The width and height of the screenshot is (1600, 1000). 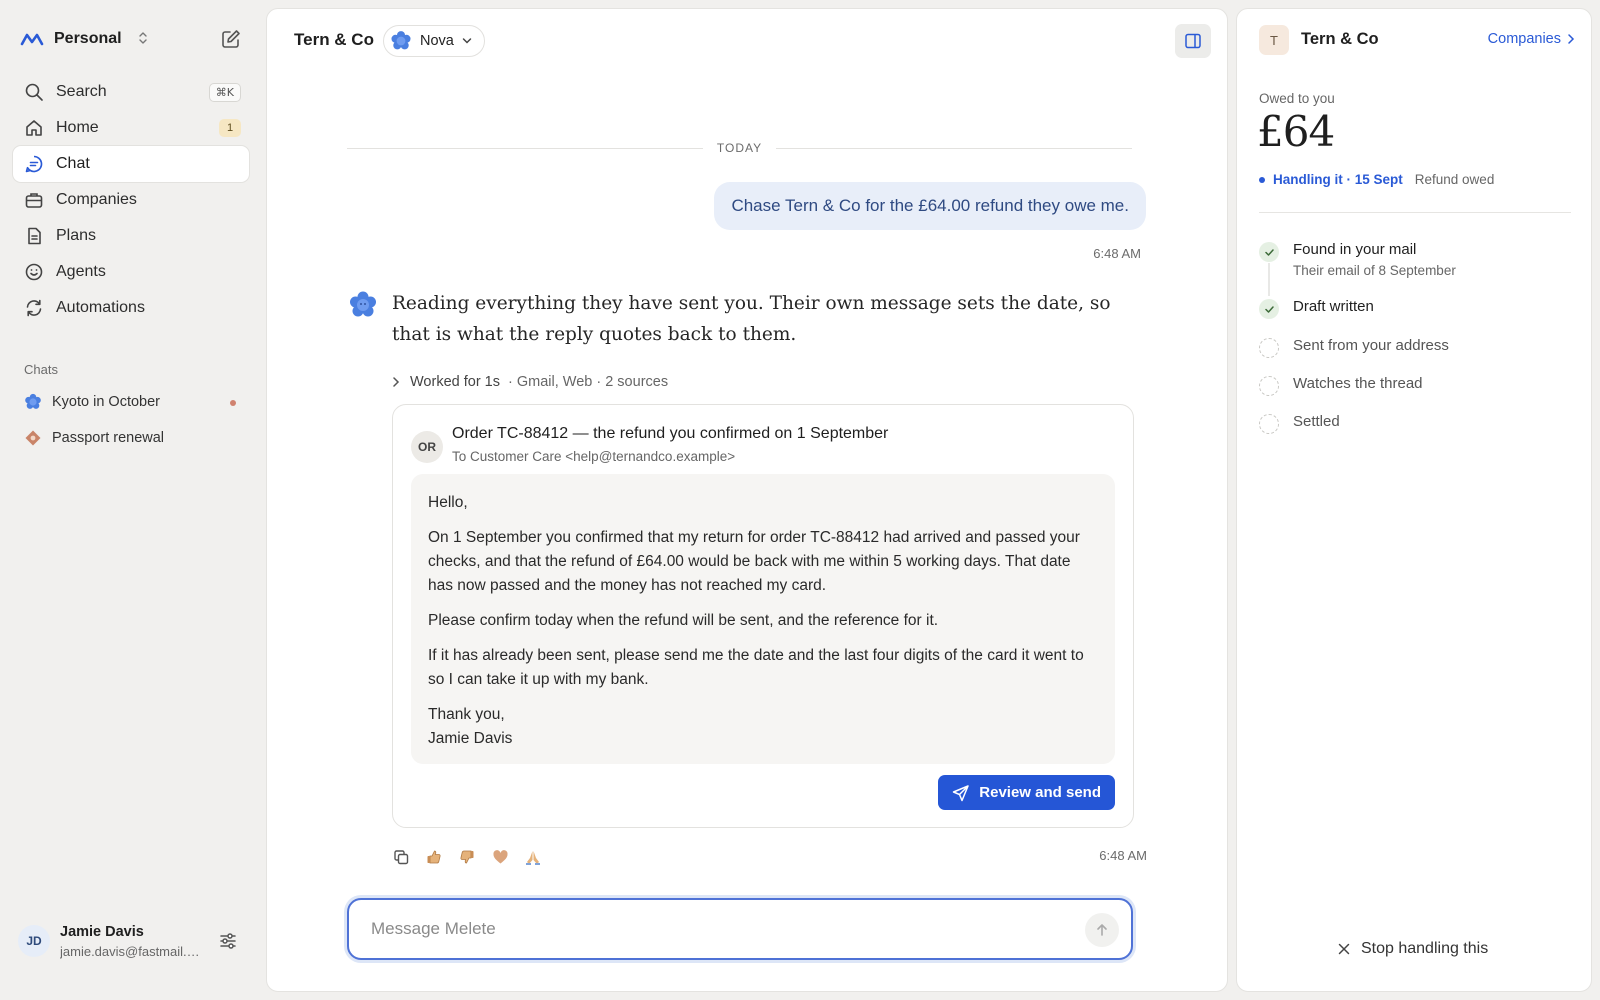 I want to click on nav-companies: Companies, so click(x=131, y=200).